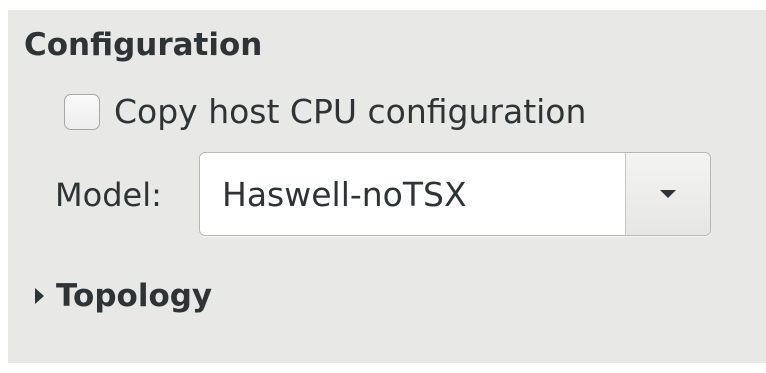 The width and height of the screenshot is (766, 373). I want to click on copy-host-cpu-checkbox-row: Copy host CPU configuration, so click(325, 112).